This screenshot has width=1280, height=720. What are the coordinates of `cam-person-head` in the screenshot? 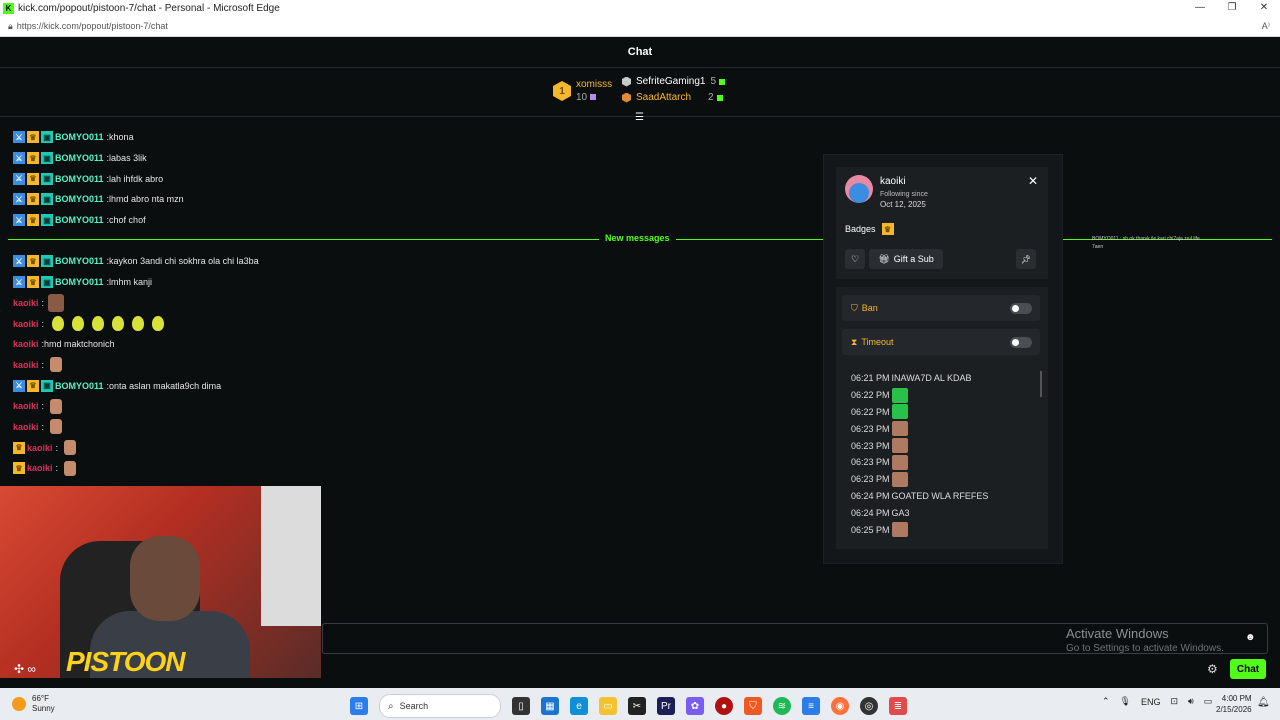 It's located at (165, 578).